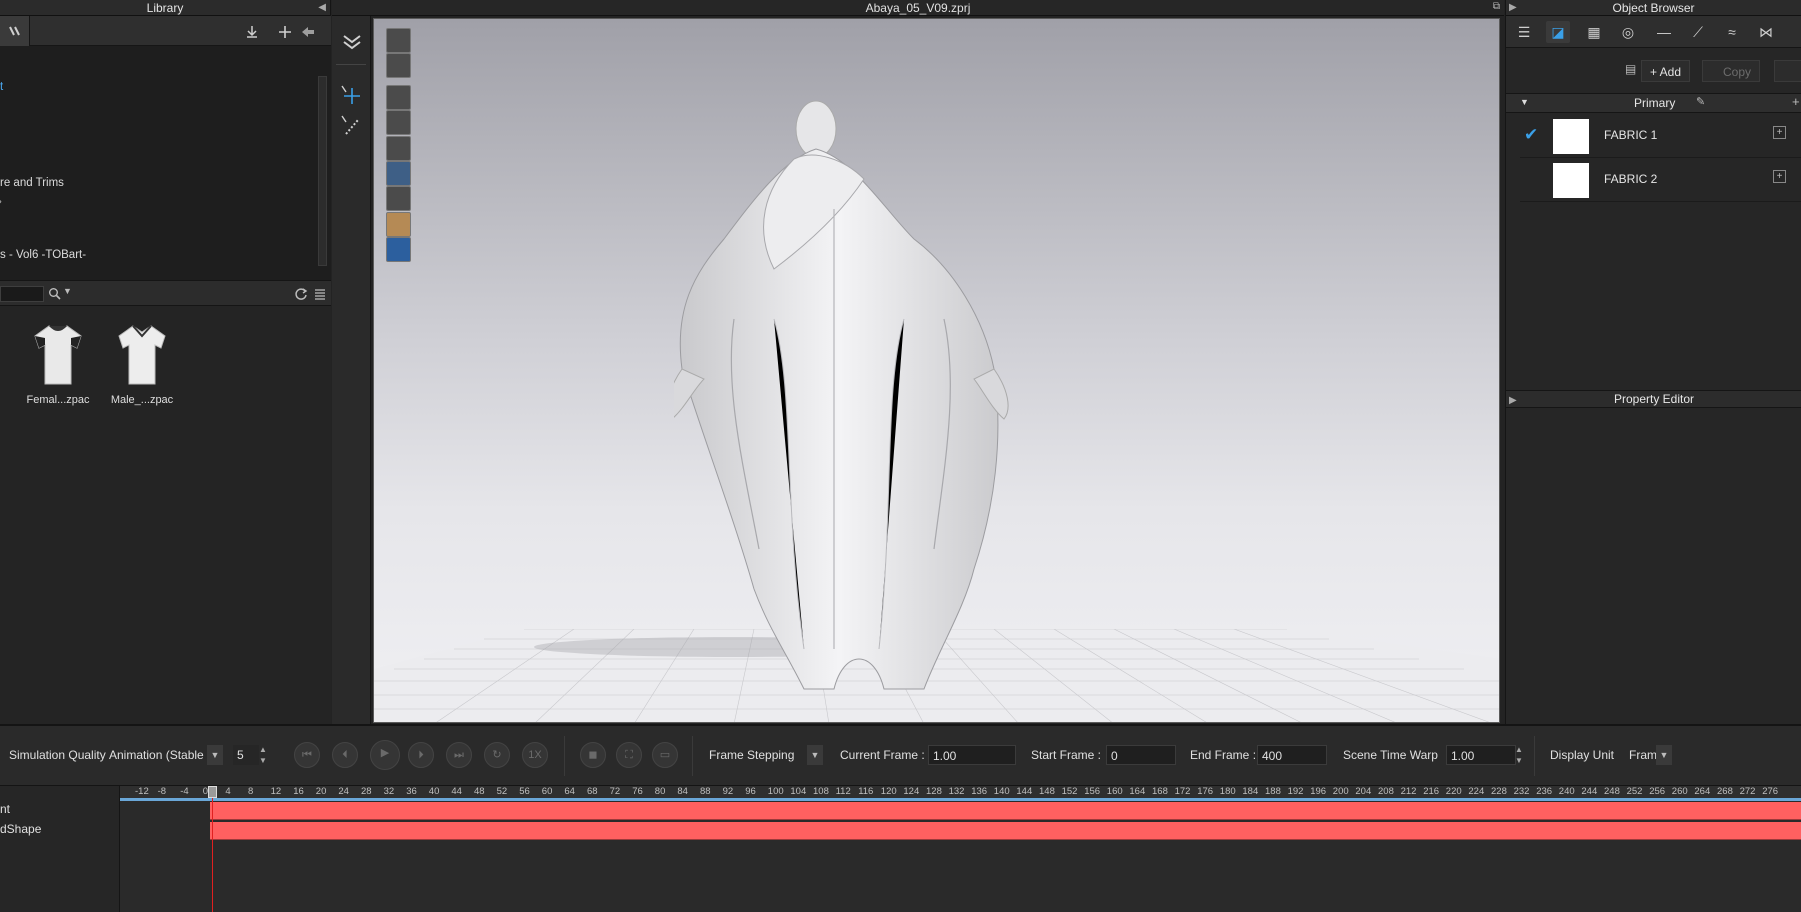 This screenshot has width=1801, height=912. Describe the element at coordinates (58, 364) in the screenshot. I see `library-thumbnail: Femal...zpac` at that location.